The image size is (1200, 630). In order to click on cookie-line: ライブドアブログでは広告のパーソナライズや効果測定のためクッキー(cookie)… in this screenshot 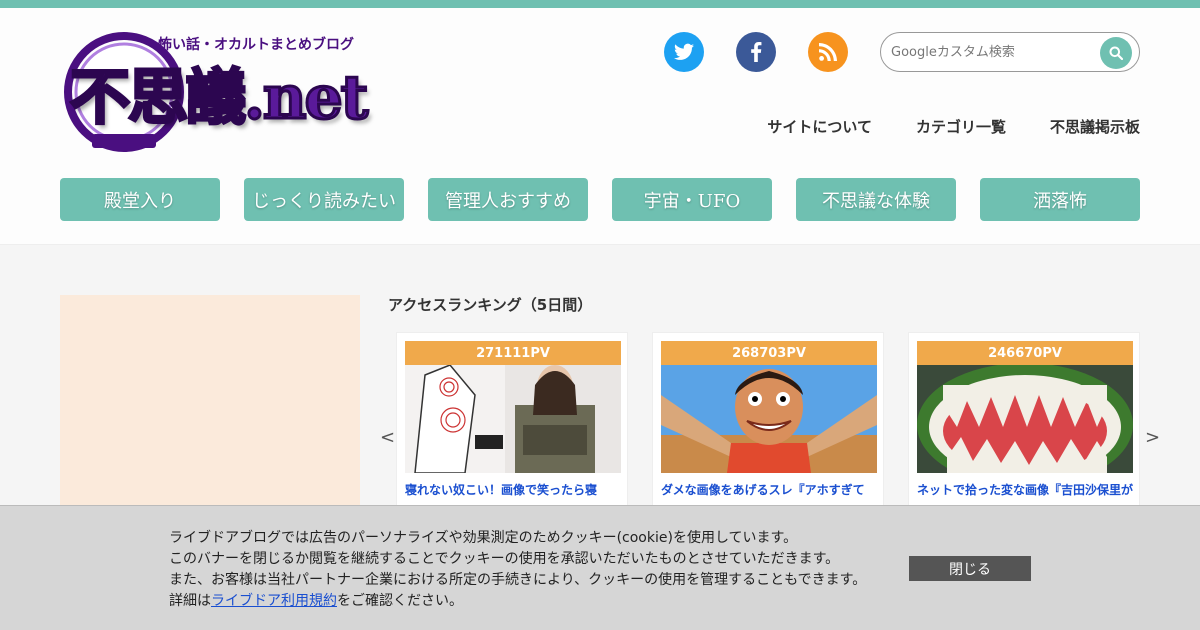, I will do `click(483, 538)`.